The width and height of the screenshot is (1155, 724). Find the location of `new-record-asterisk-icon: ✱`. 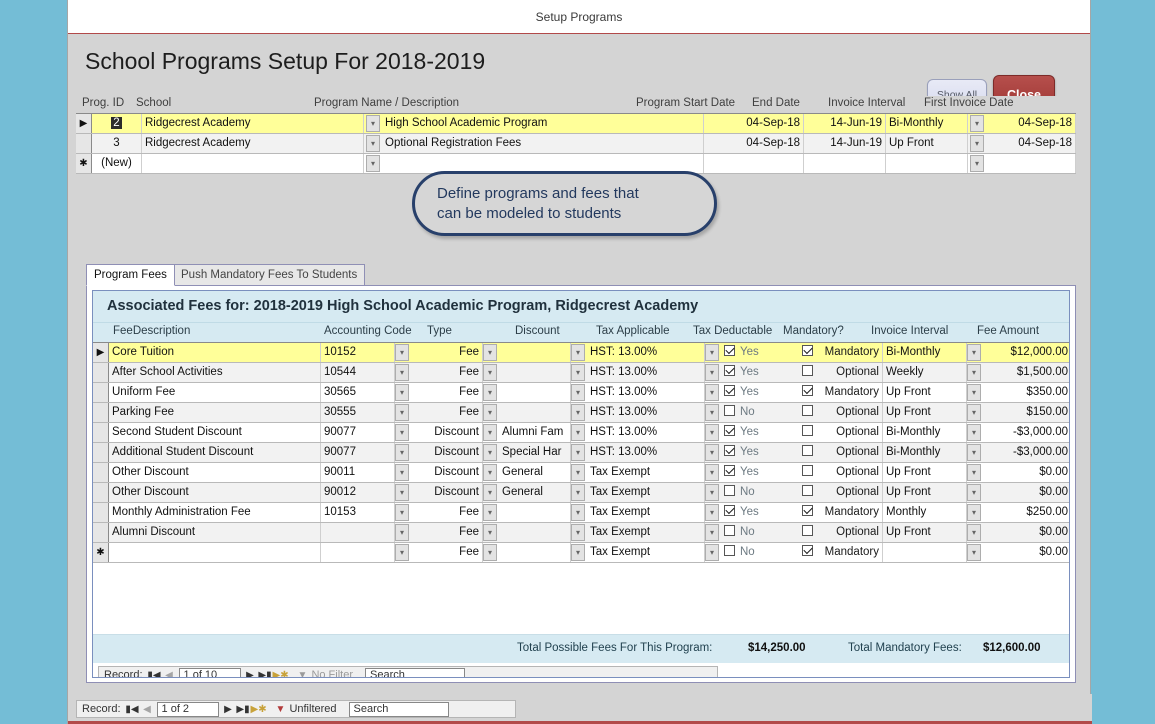

new-record-asterisk-icon: ✱ is located at coordinates (101, 552).